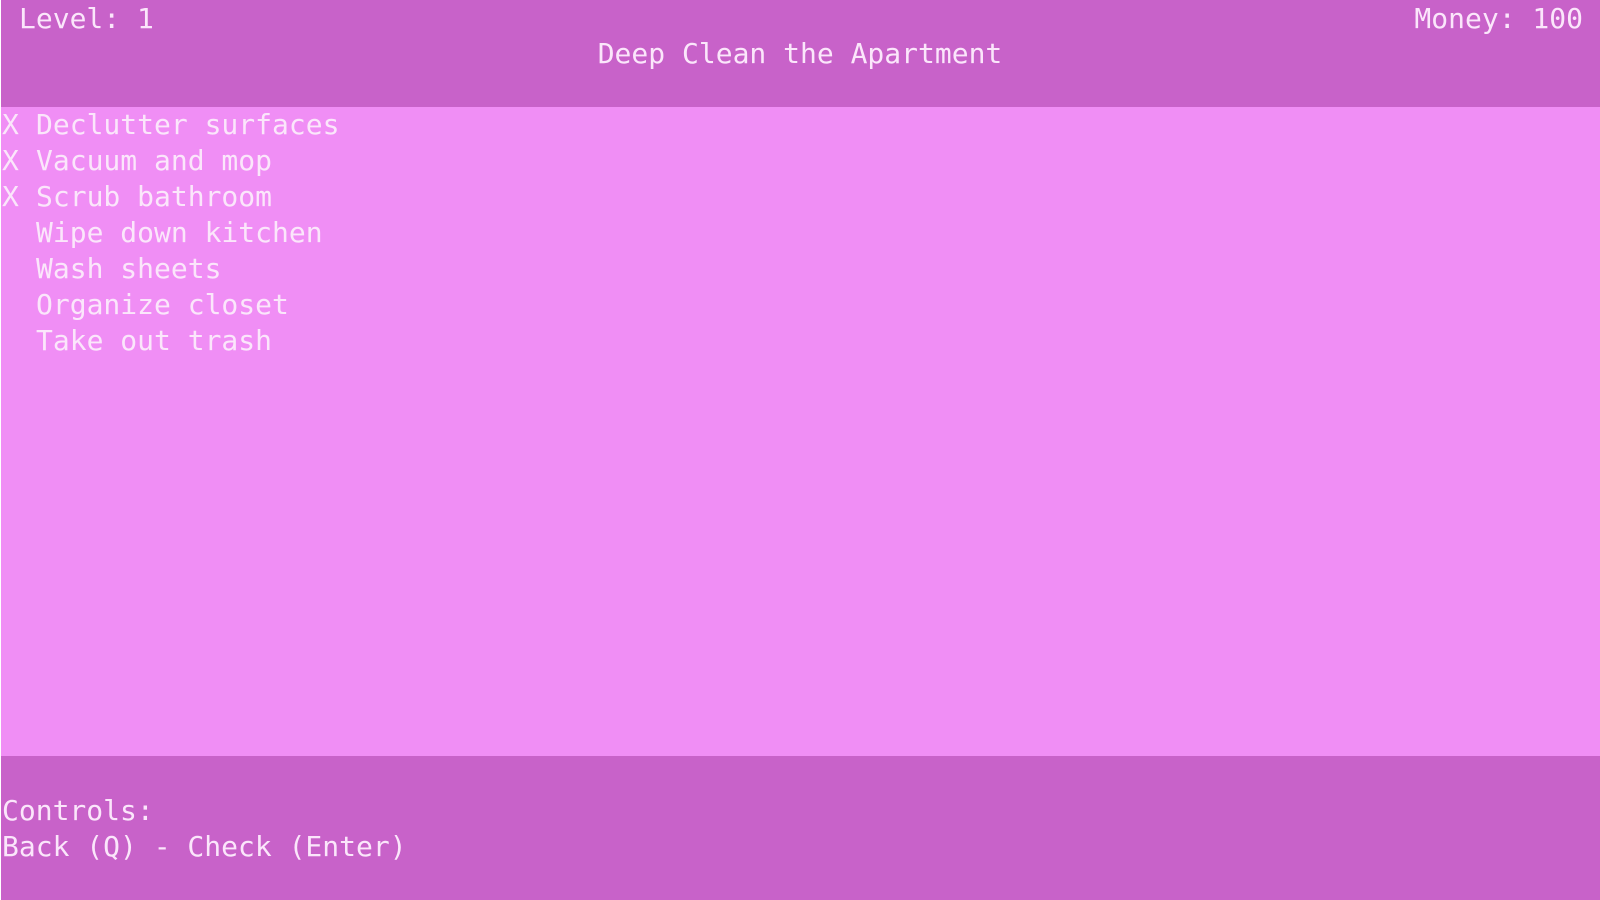 The width and height of the screenshot is (1600, 900). I want to click on window-edge, so click(0, 450).